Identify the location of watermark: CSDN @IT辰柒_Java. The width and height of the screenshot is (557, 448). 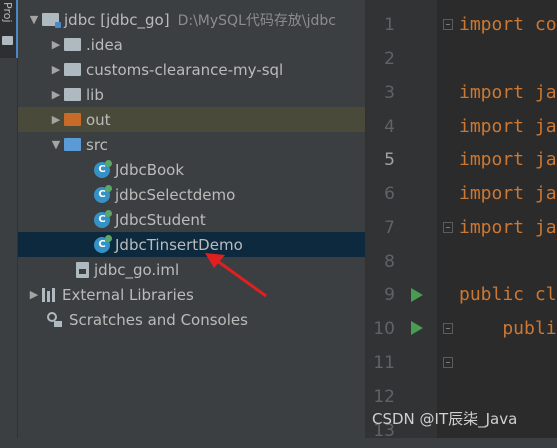
(445, 419).